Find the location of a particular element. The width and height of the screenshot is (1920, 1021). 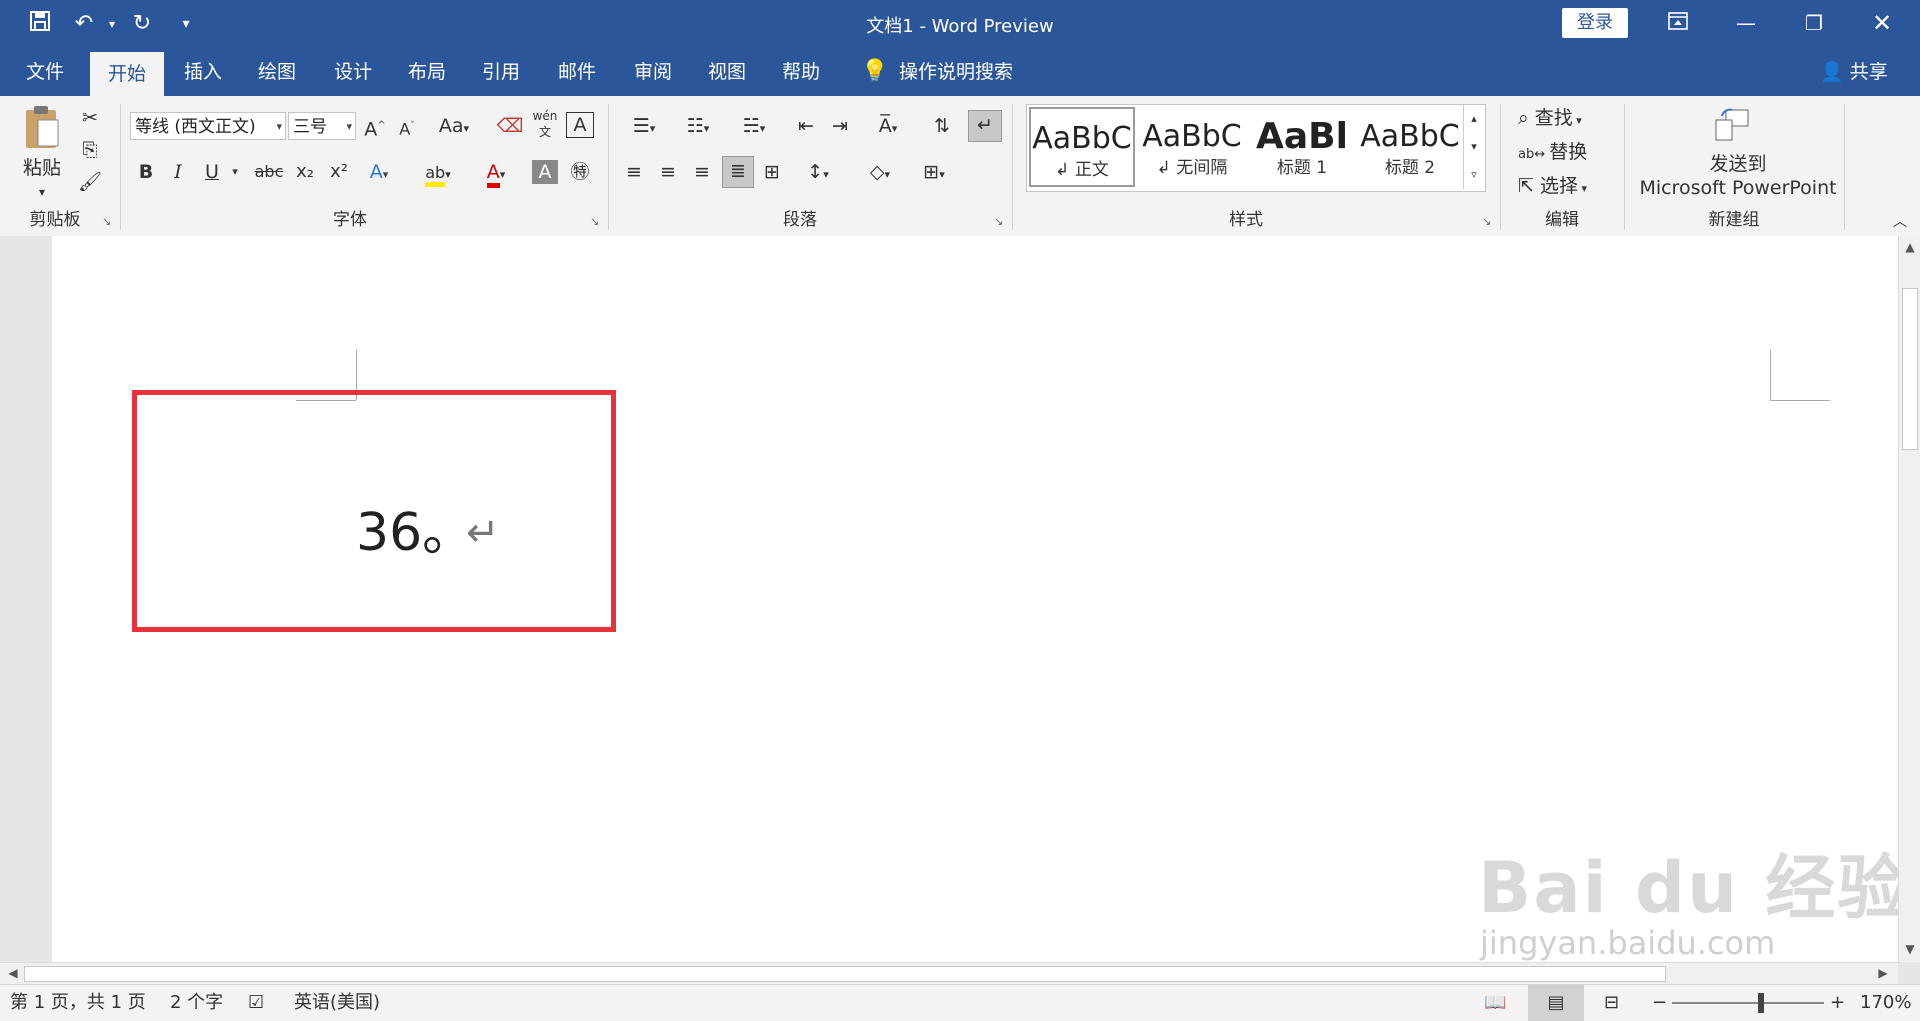

send-to-powerpoint-icon is located at coordinates (1732, 126).